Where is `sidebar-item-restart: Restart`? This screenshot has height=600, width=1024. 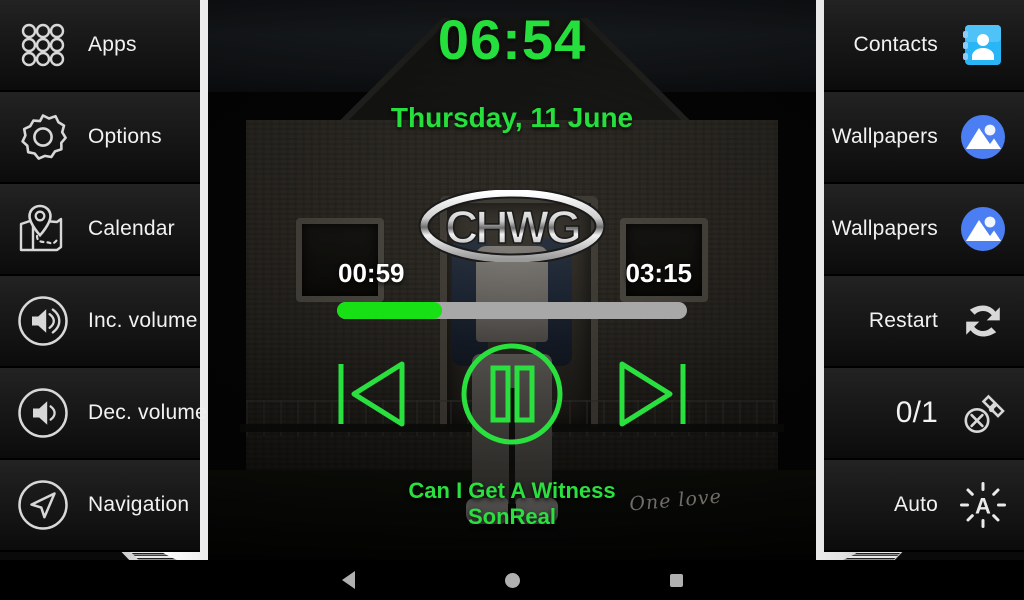
sidebar-item-restart: Restart is located at coordinates (924, 322).